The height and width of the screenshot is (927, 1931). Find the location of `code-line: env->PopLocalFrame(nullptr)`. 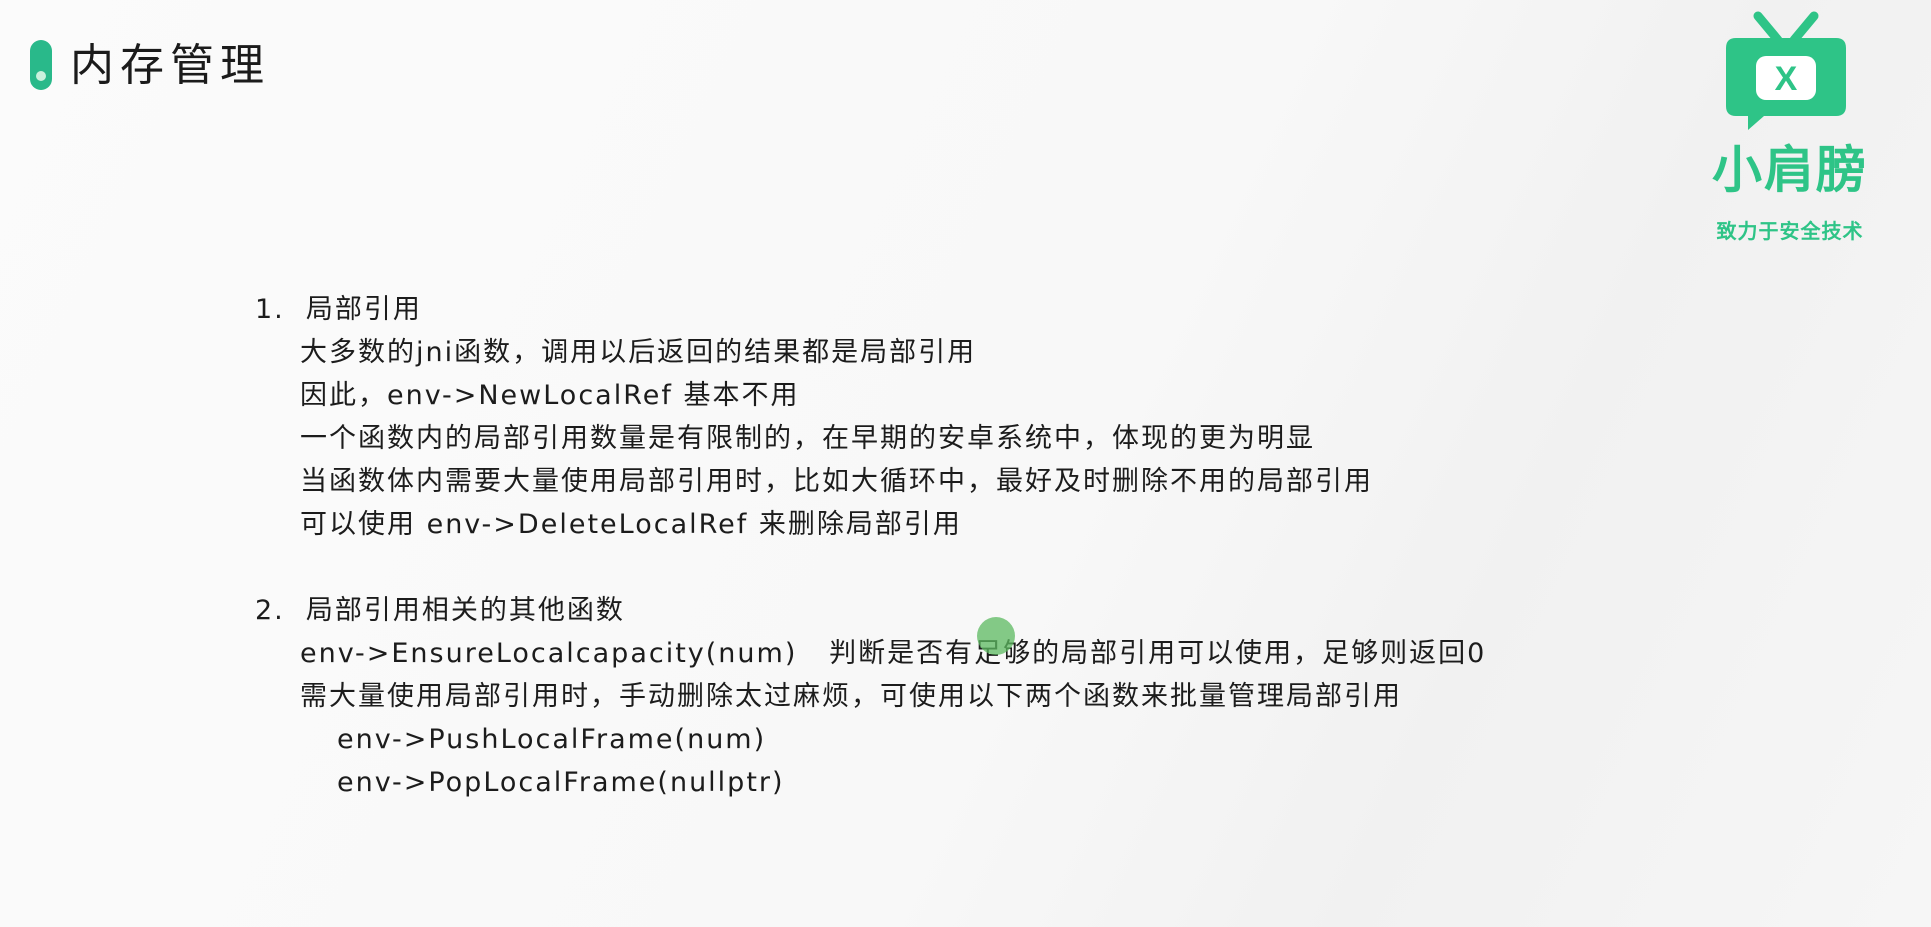

code-line: env->PopLocalFrame(nullptr) is located at coordinates (561, 782).